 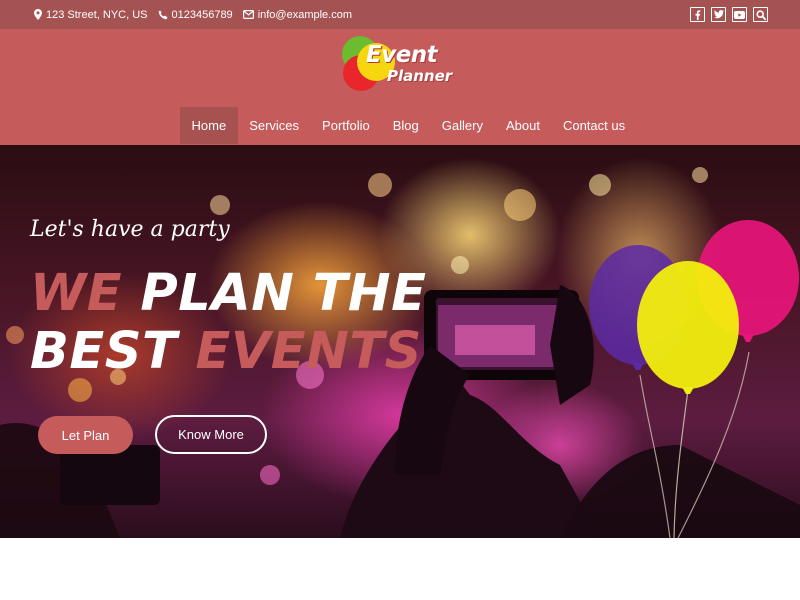 What do you see at coordinates (305, 14) in the screenshot?
I see `email-text: info@example.com` at bounding box center [305, 14].